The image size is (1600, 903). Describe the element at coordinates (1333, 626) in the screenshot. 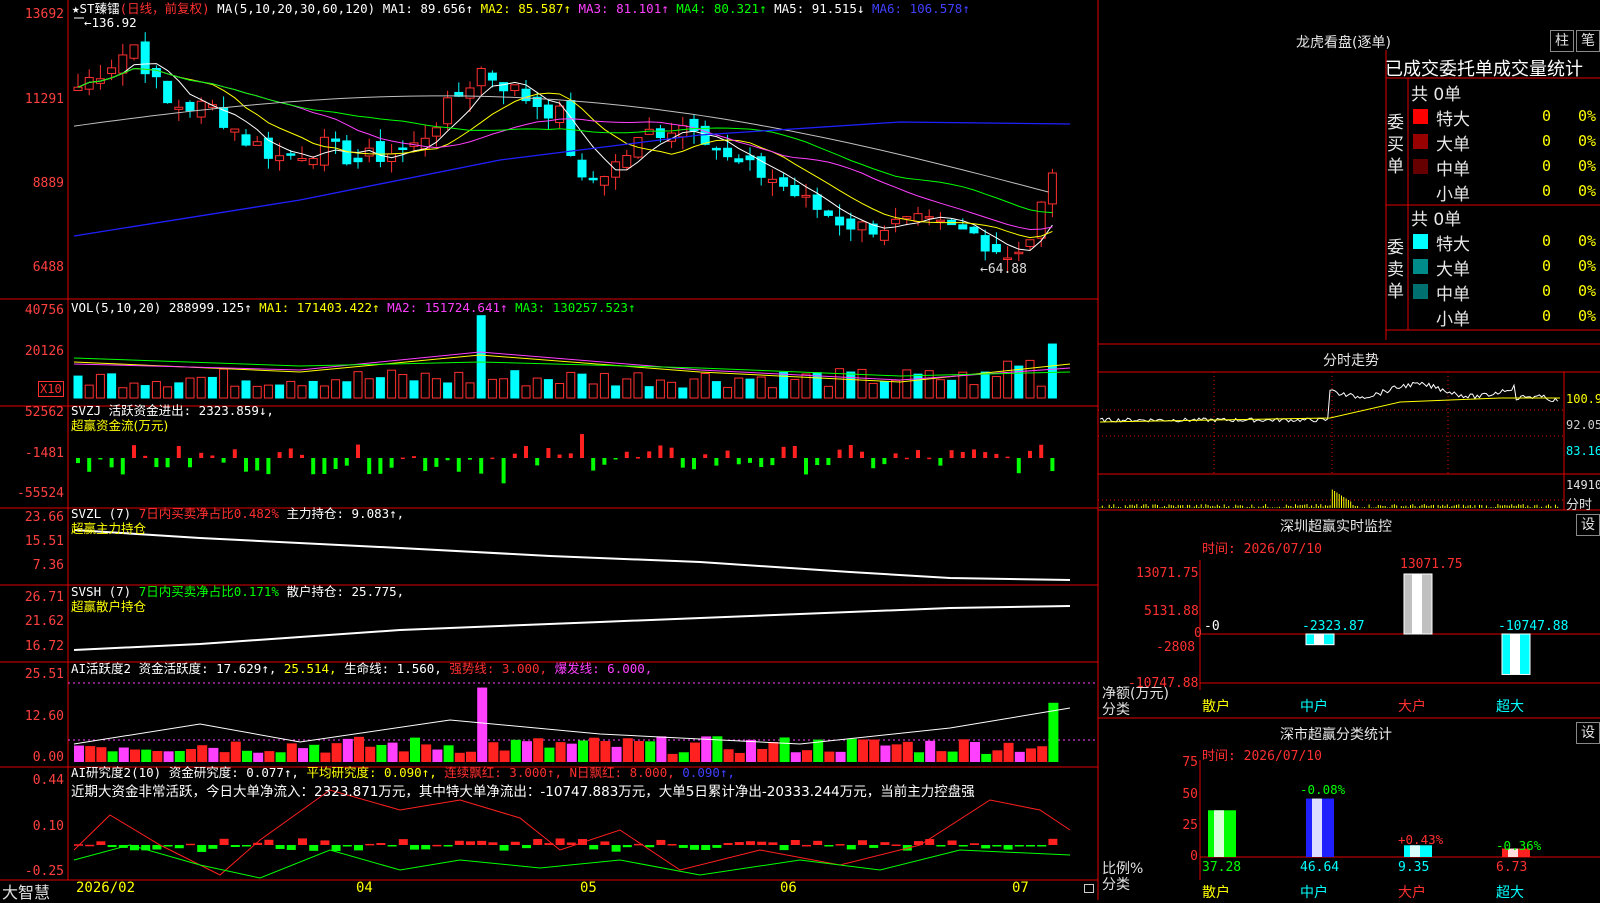

I see `monitor-value-label: -2323.87` at that location.